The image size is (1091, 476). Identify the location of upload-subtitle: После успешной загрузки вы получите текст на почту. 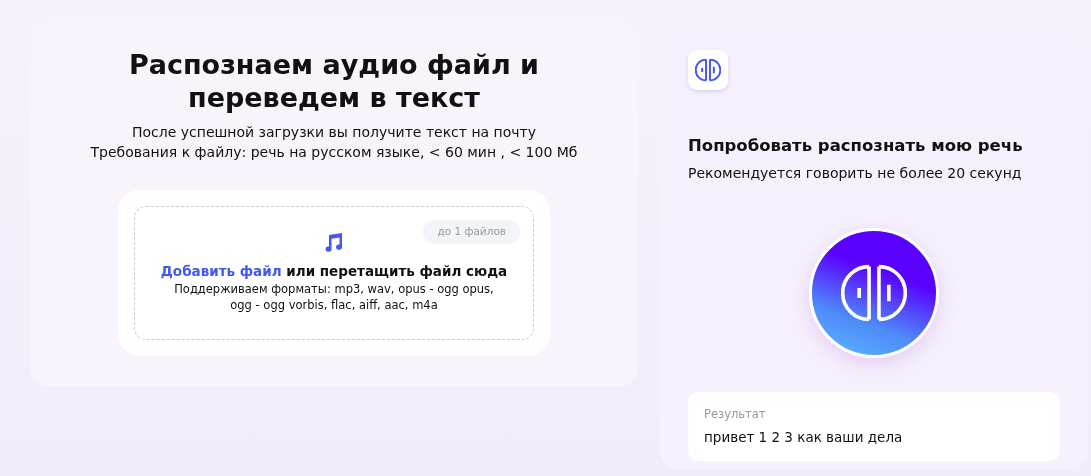
(334, 132).